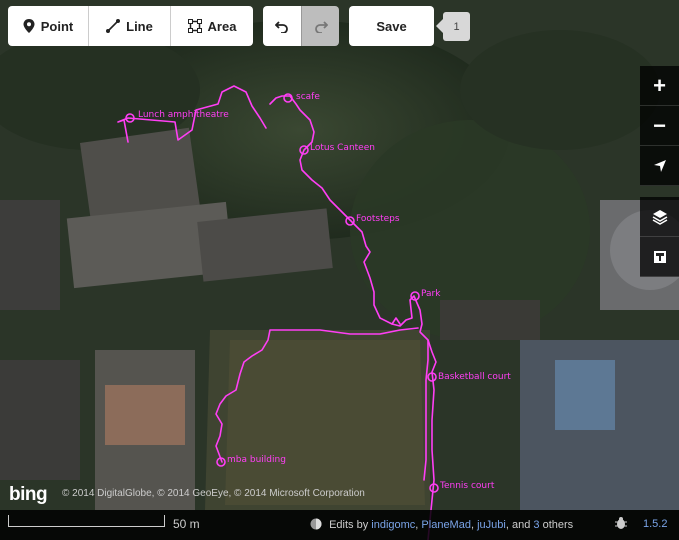 This screenshot has width=679, height=540. I want to click on poi-label: mba building, so click(256, 460).